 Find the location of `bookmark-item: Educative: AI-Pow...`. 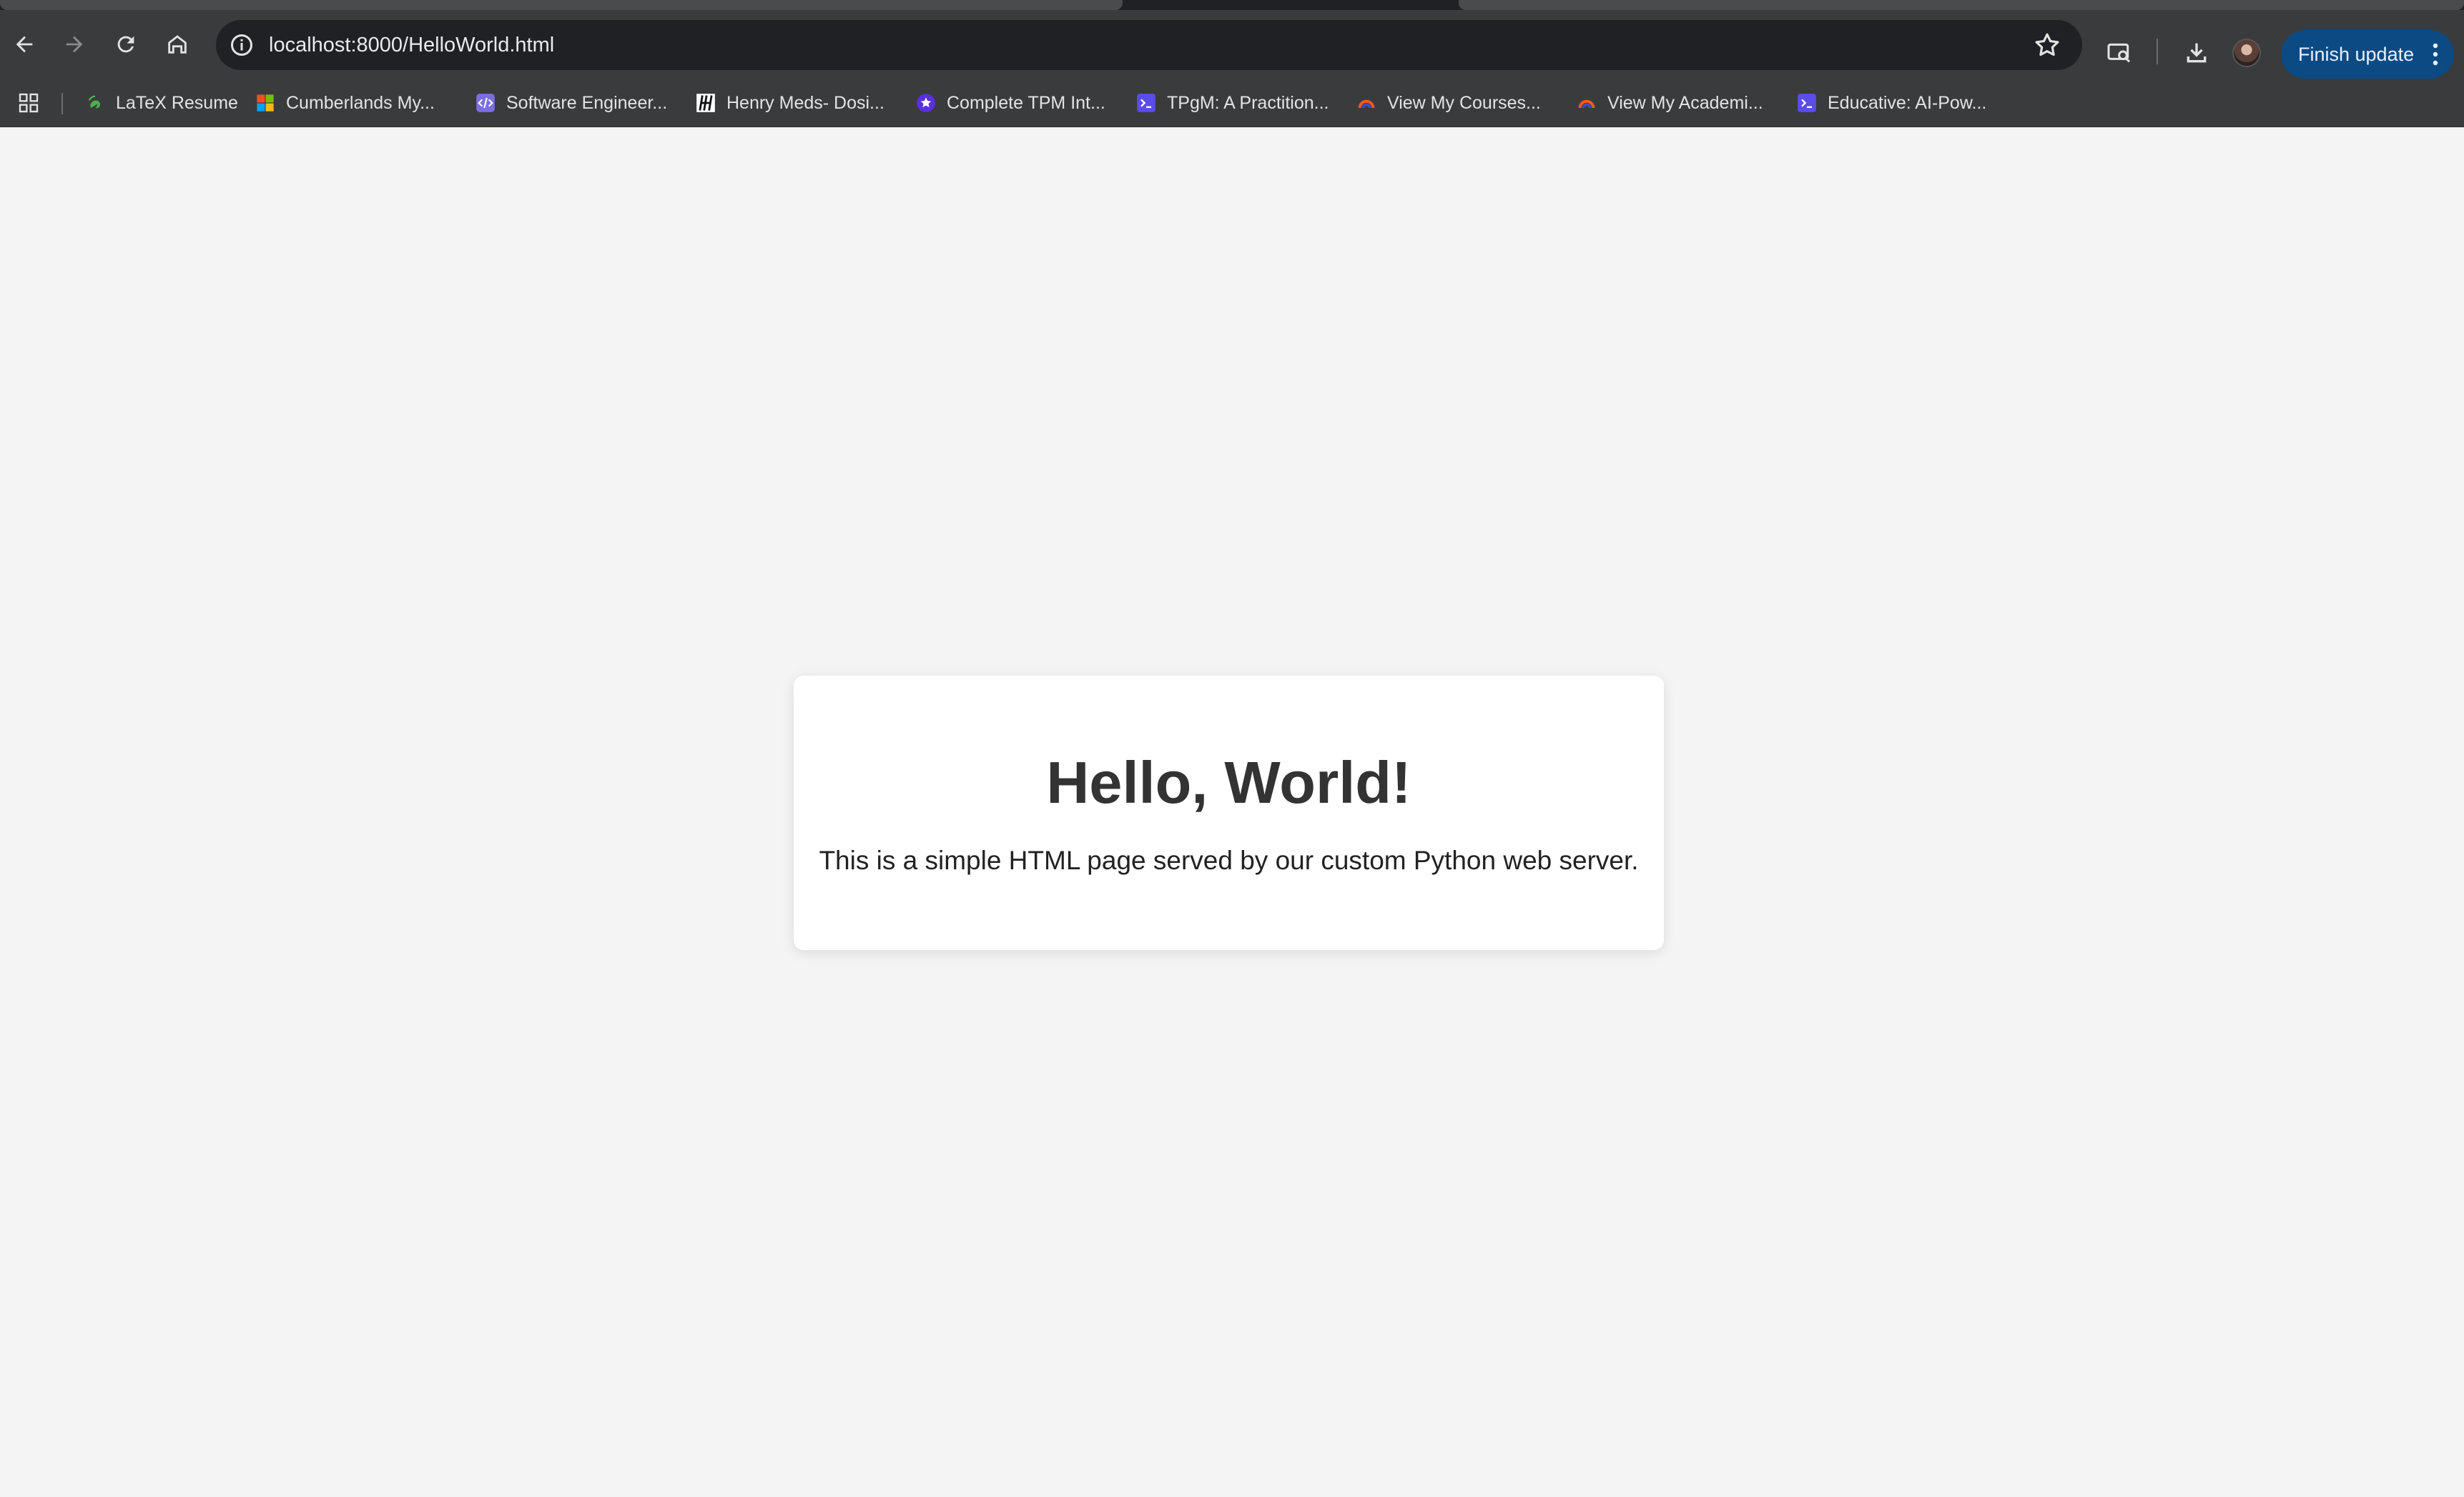

bookmark-item: Educative: AI-Pow... is located at coordinates (1891, 103).